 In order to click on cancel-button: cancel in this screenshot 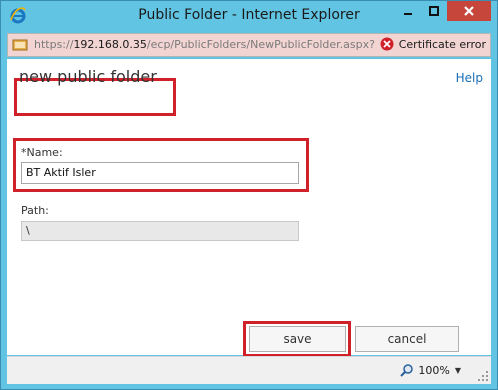, I will do `click(407, 339)`.